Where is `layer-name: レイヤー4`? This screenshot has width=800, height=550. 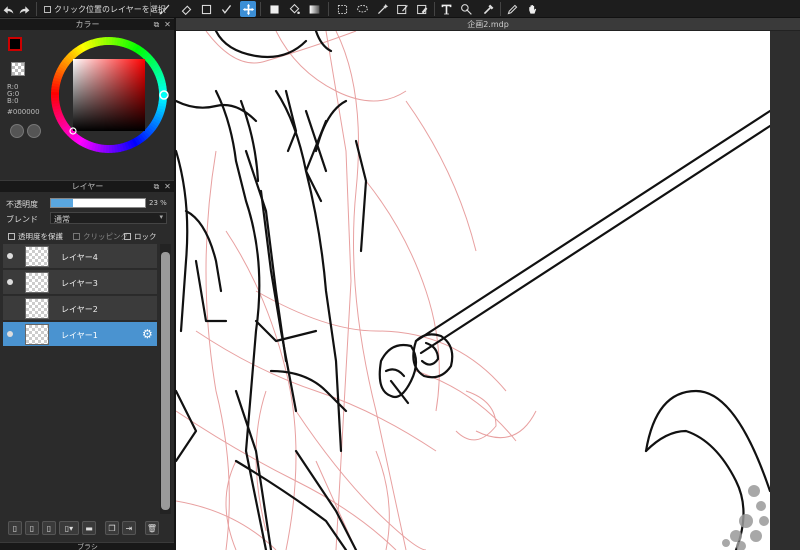
layer-name: レイヤー4 is located at coordinates (79, 257).